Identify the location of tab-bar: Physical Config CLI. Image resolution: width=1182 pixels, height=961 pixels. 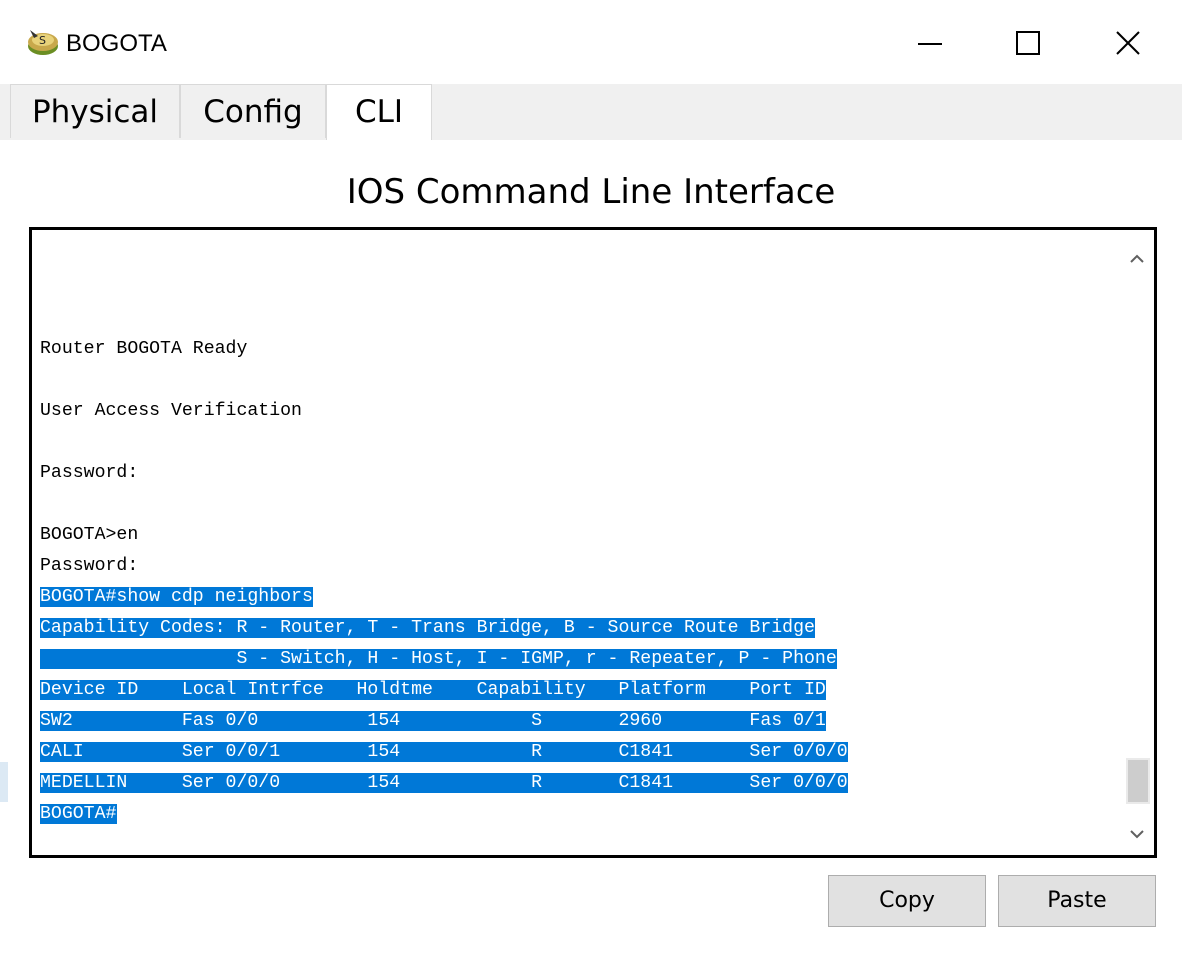
(591, 113).